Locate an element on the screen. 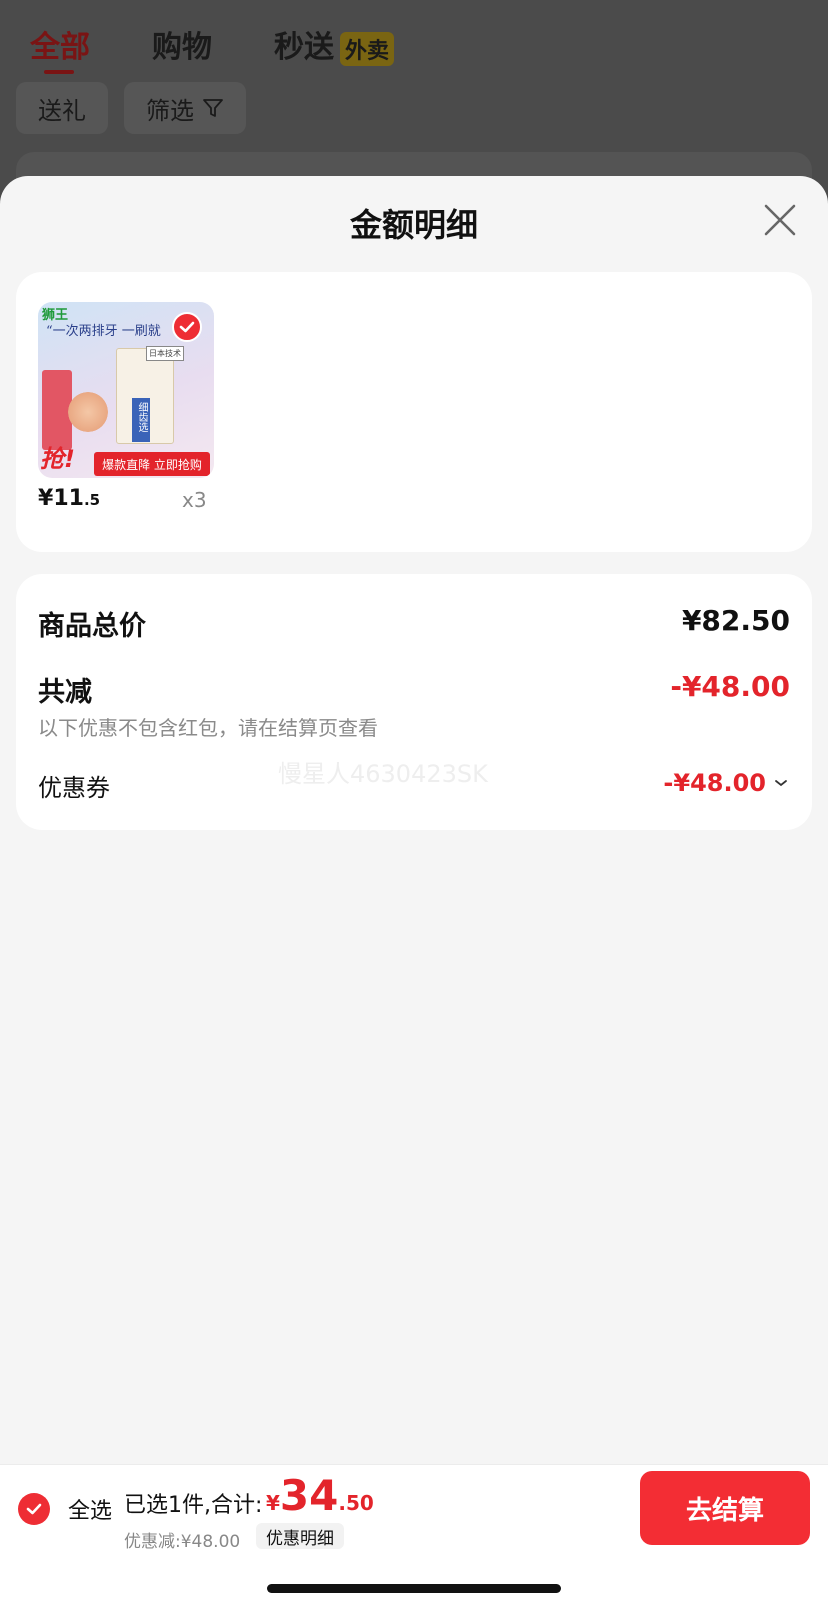  home-indicator-area is located at coordinates (414, 1585).